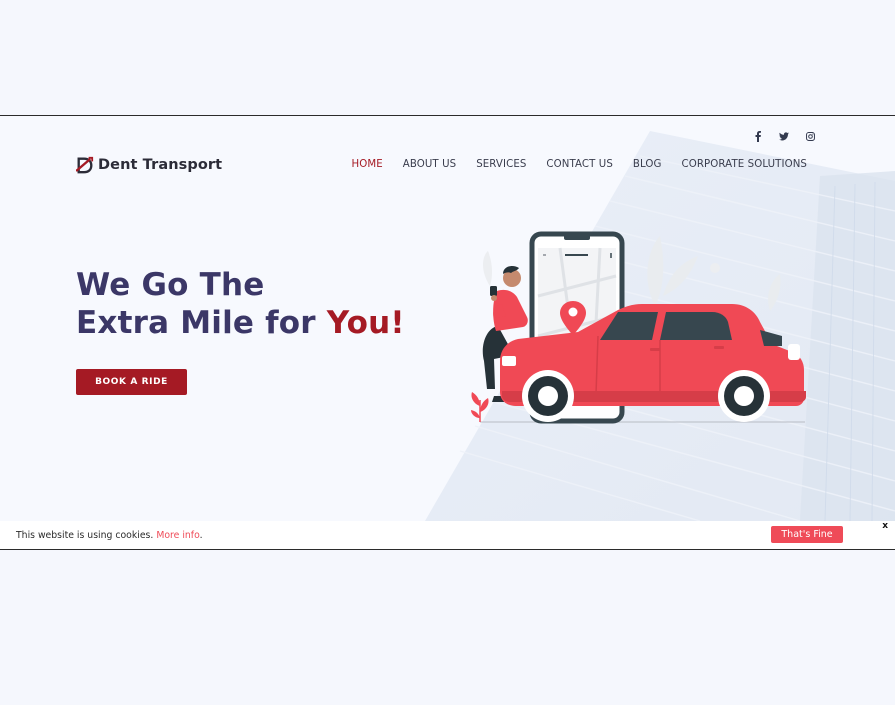  Describe the element at coordinates (201, 323) in the screenshot. I see `hero-line-2: Extra Mile for` at that location.